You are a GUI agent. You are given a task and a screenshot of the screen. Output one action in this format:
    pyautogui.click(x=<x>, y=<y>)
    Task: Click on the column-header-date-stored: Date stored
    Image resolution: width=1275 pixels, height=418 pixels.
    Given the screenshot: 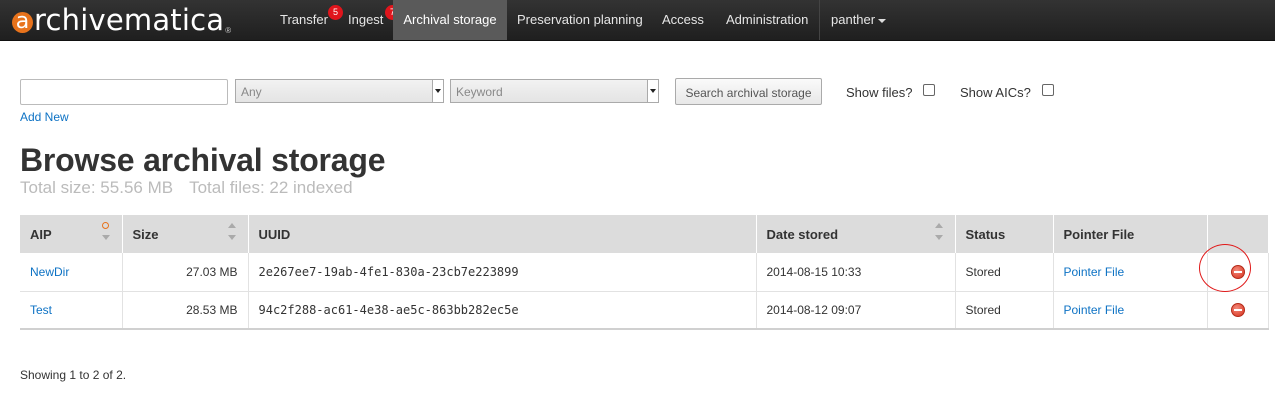 What is the action you would take?
    pyautogui.click(x=856, y=234)
    